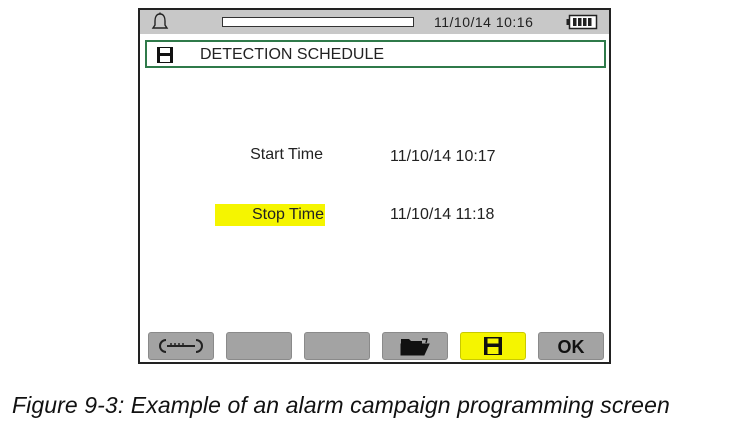 The height and width of the screenshot is (432, 740). What do you see at coordinates (270, 215) in the screenshot?
I see `stop-time-label: Stop Time` at bounding box center [270, 215].